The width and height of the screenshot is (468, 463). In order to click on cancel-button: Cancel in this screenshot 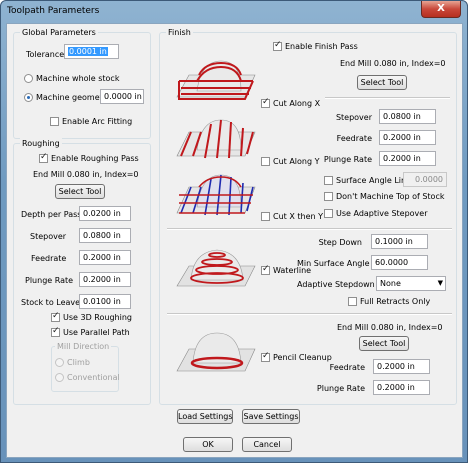, I will do `click(267, 444)`.